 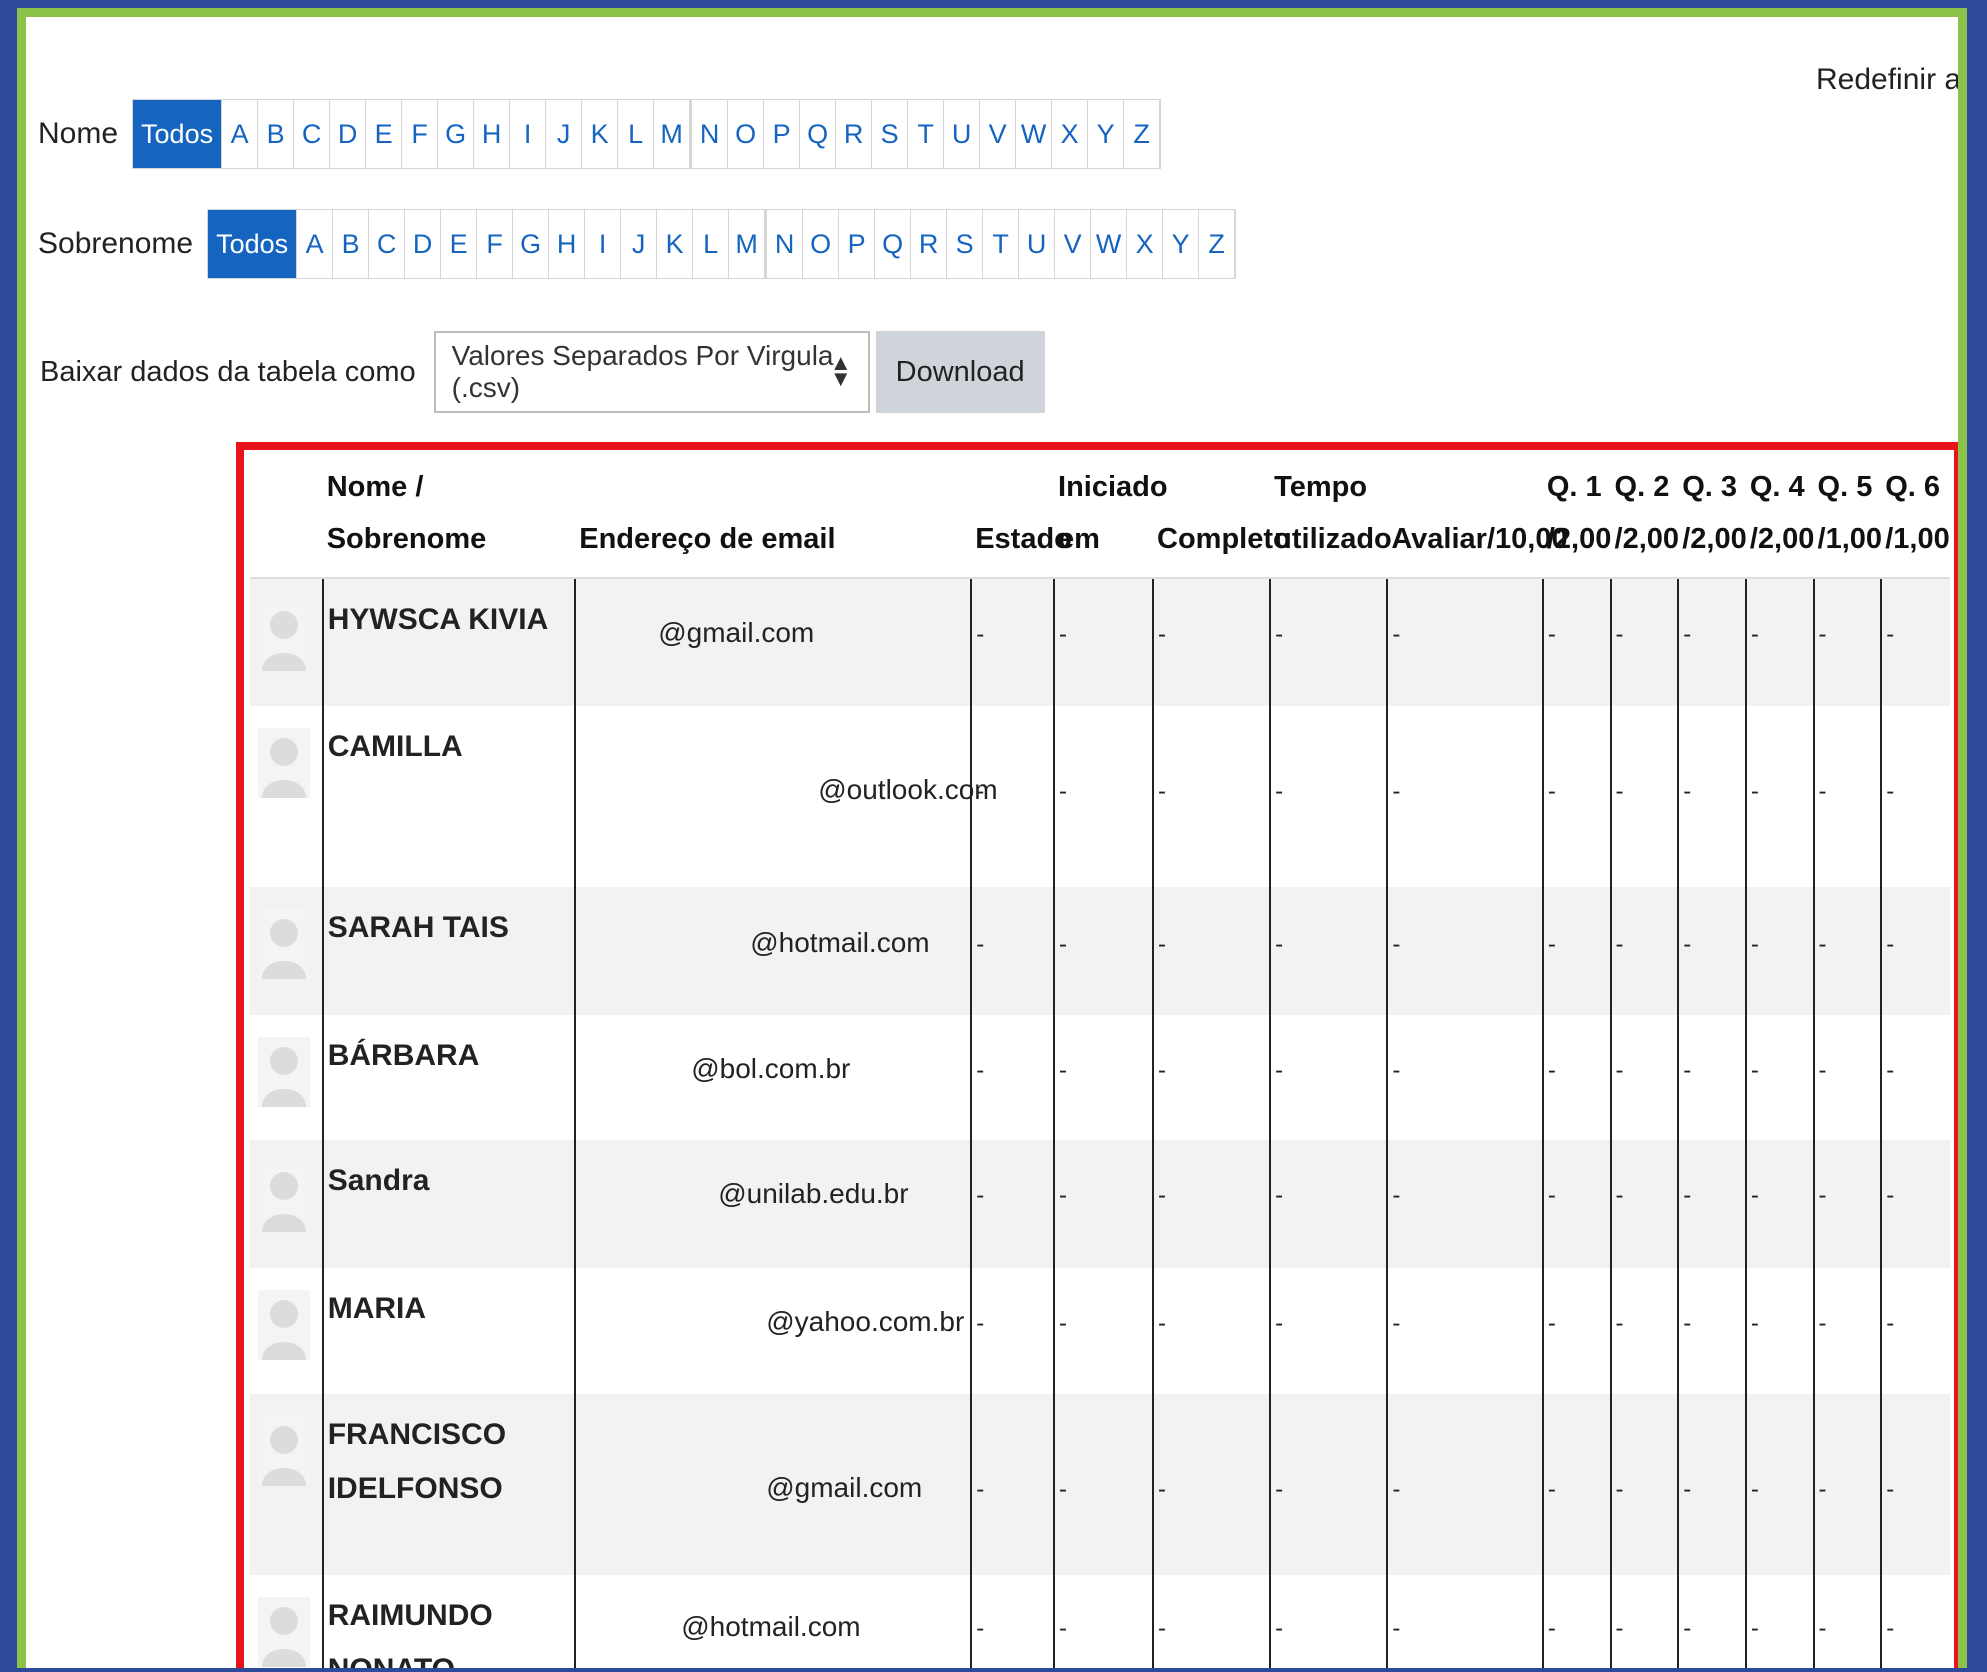 What do you see at coordinates (821, 244) in the screenshot?
I see `last-name-letter-o: O` at bounding box center [821, 244].